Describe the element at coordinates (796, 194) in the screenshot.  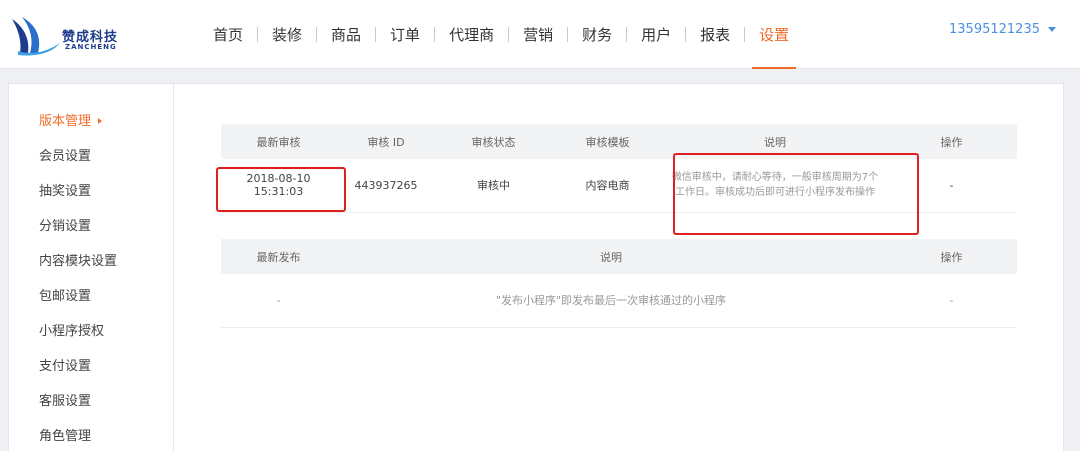
I see `highlight-box-note` at that location.